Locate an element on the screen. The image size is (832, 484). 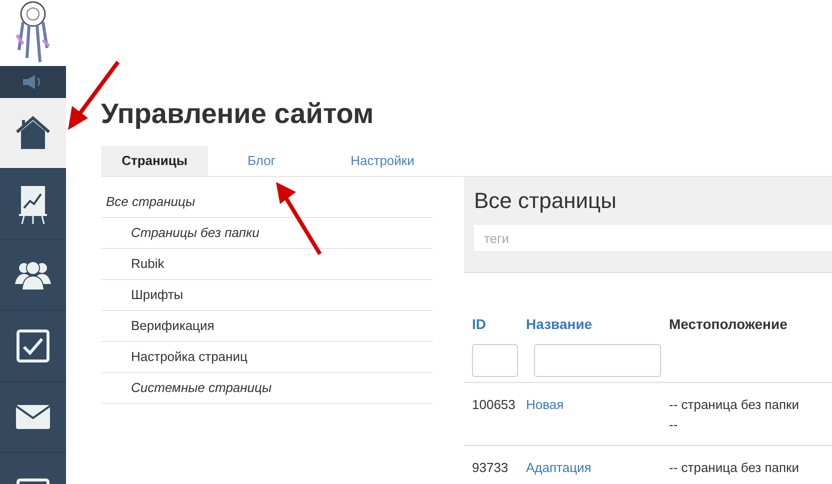
page-title: Управление сайтом is located at coordinates (238, 114).